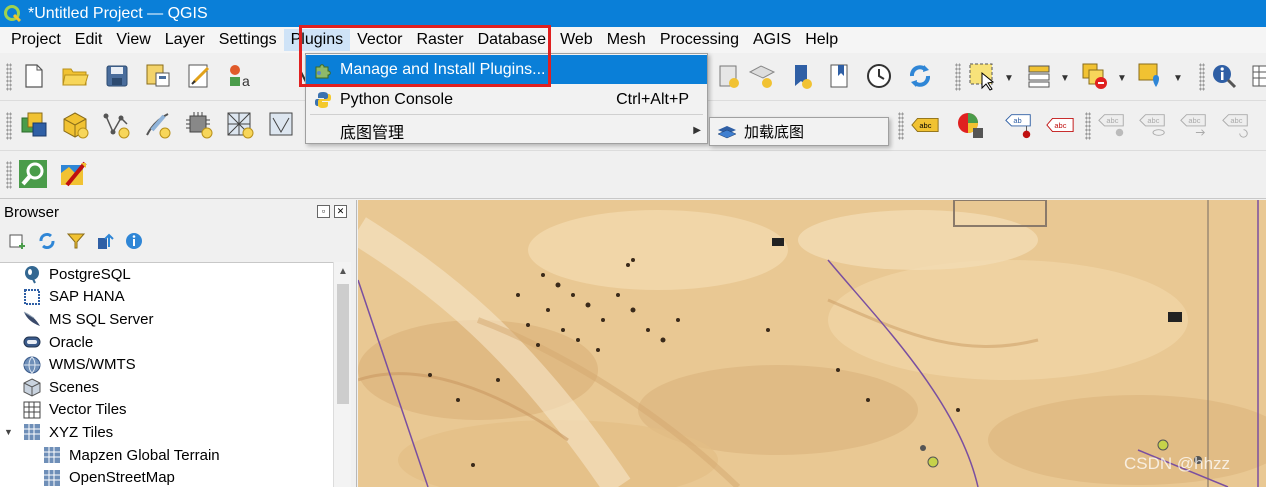 This screenshot has height=487, width=1266. What do you see at coordinates (166, 455) in the screenshot?
I see `tree-item-mapzen: Mapzen Global Terrain` at bounding box center [166, 455].